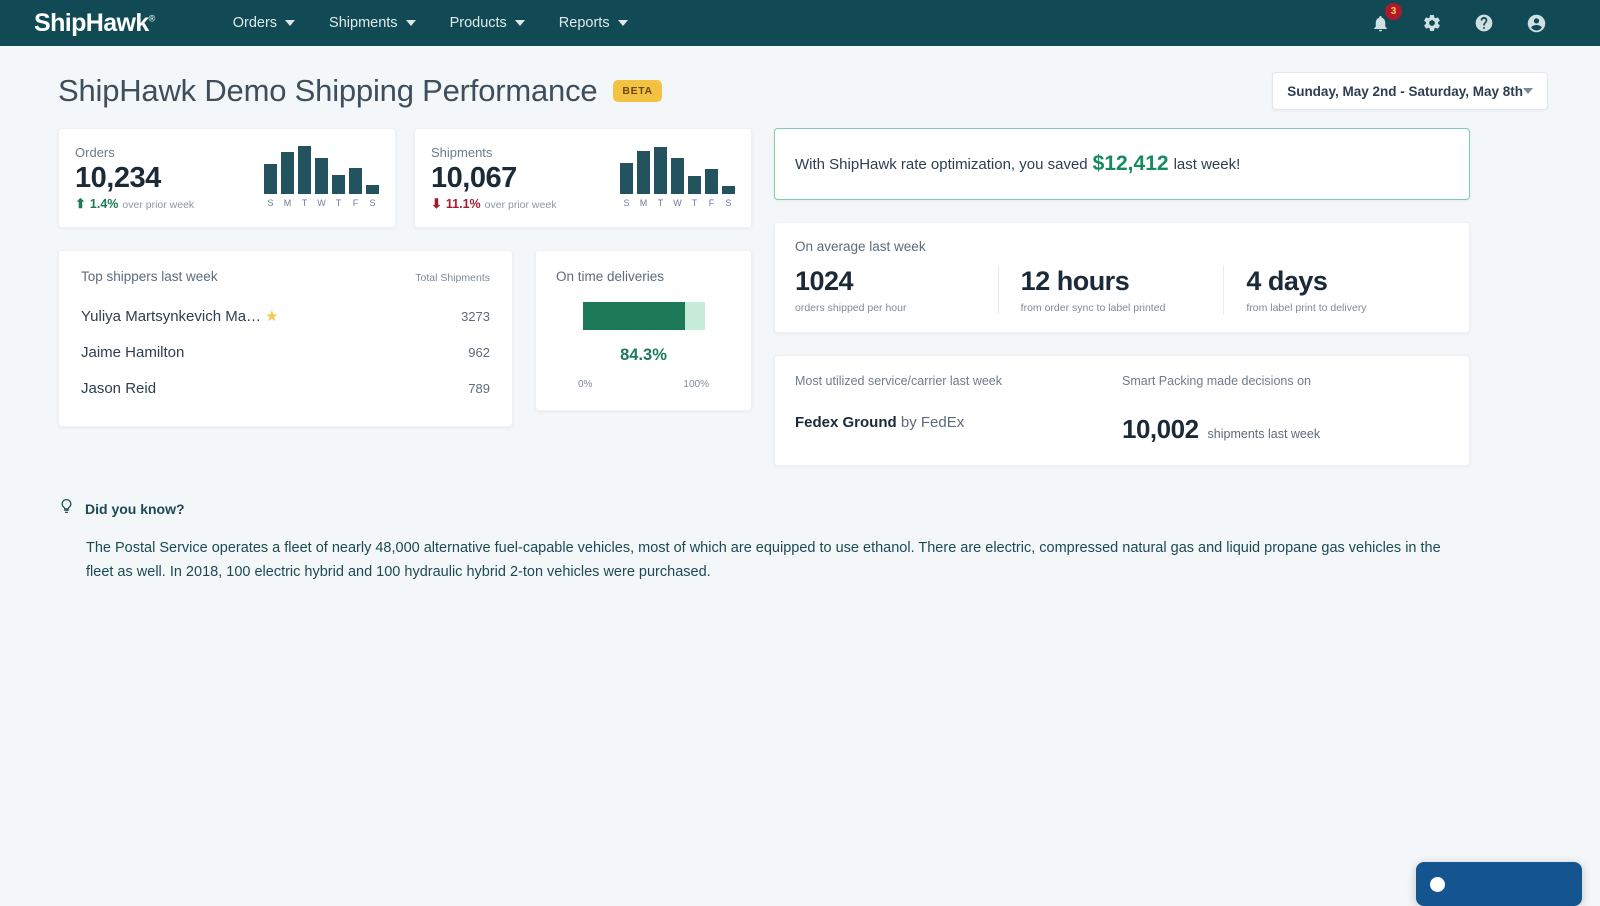  Describe the element at coordinates (285, 316) in the screenshot. I see `list-item: Yuliya Martsynkevich Ma… ★ 3273` at that location.